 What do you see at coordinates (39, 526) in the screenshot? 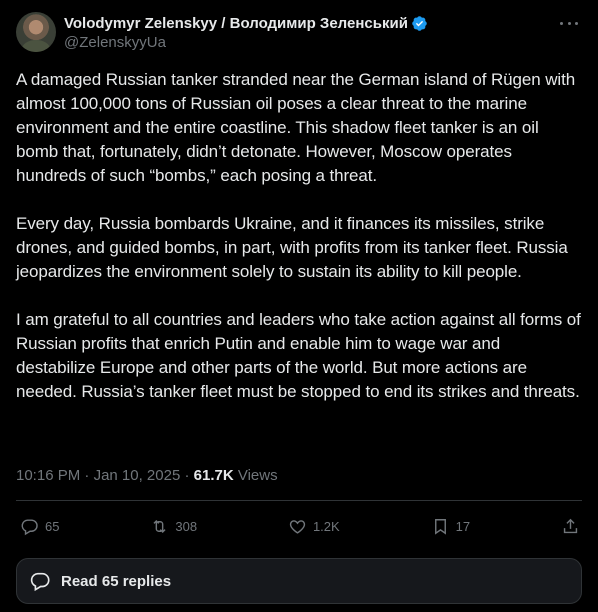
I see `reply-button: 65` at bounding box center [39, 526].